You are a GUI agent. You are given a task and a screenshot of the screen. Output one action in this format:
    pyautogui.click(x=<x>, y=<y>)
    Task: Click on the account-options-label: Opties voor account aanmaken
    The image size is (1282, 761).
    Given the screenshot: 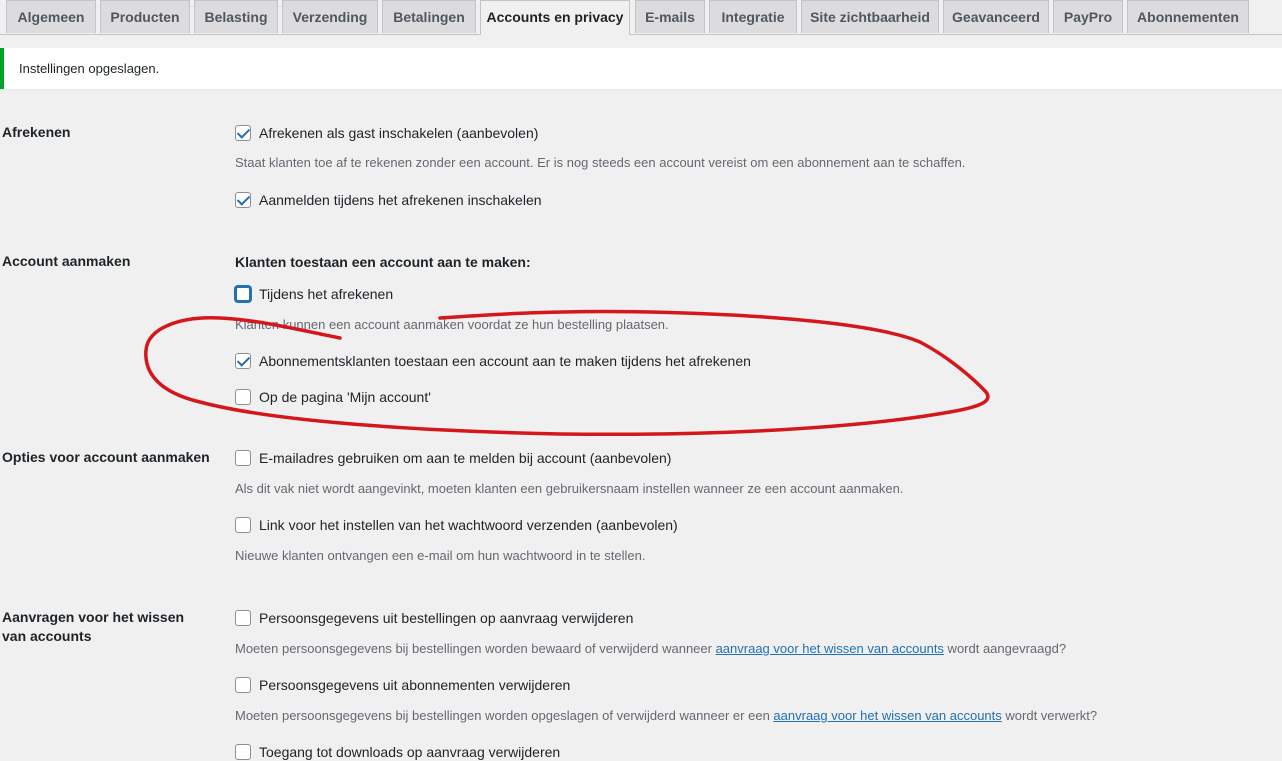 What is the action you would take?
    pyautogui.click(x=106, y=457)
    